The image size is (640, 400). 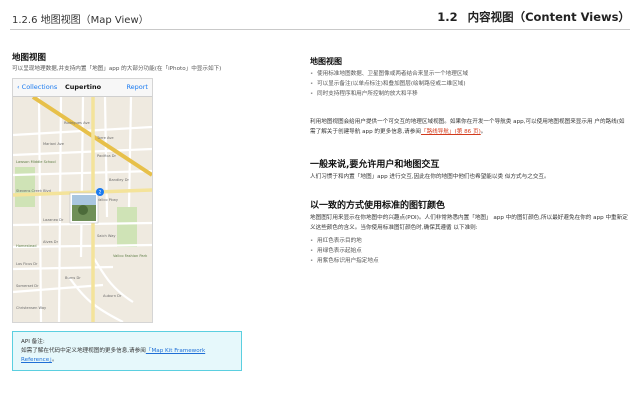 What do you see at coordinates (105, 138) in the screenshot?
I see `street-label: Torre Ave` at bounding box center [105, 138].